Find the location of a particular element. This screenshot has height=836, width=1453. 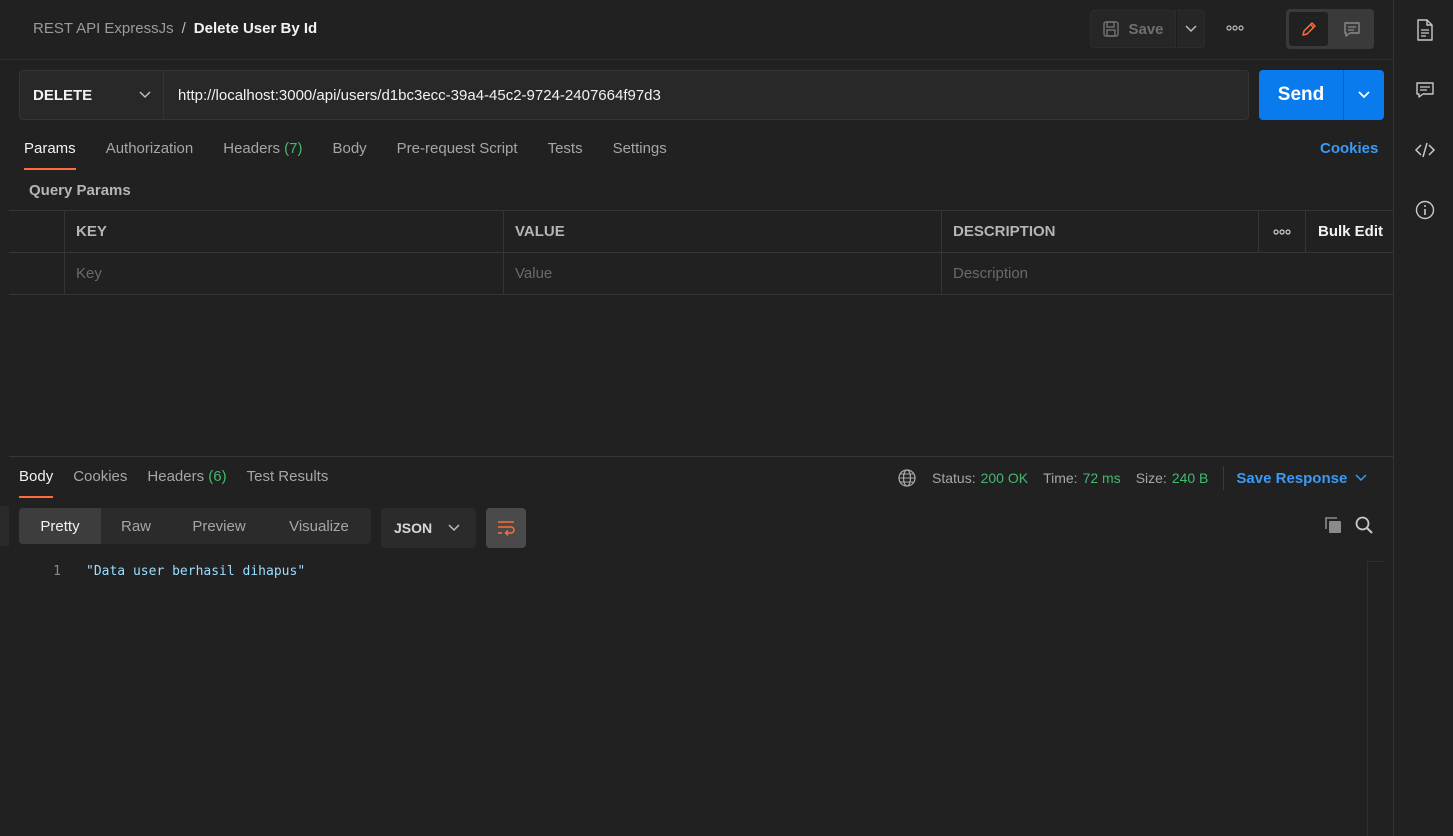

value-input: Value is located at coordinates (722, 273).